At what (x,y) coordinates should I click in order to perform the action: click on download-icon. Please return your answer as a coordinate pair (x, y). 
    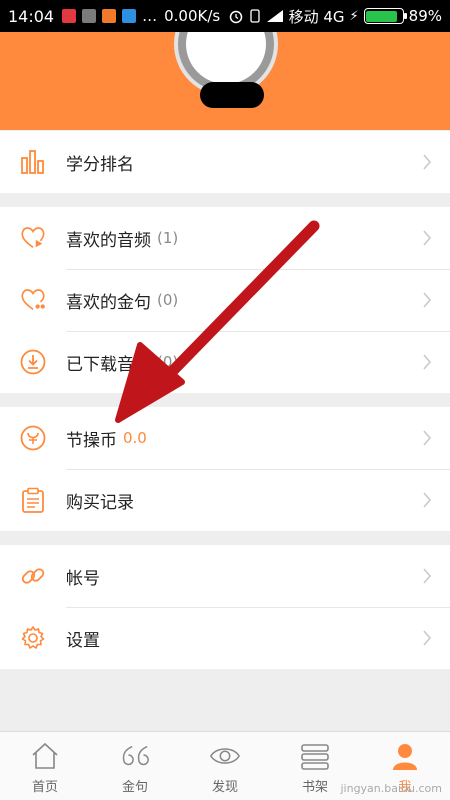
    Looking at the image, I should click on (33, 362).